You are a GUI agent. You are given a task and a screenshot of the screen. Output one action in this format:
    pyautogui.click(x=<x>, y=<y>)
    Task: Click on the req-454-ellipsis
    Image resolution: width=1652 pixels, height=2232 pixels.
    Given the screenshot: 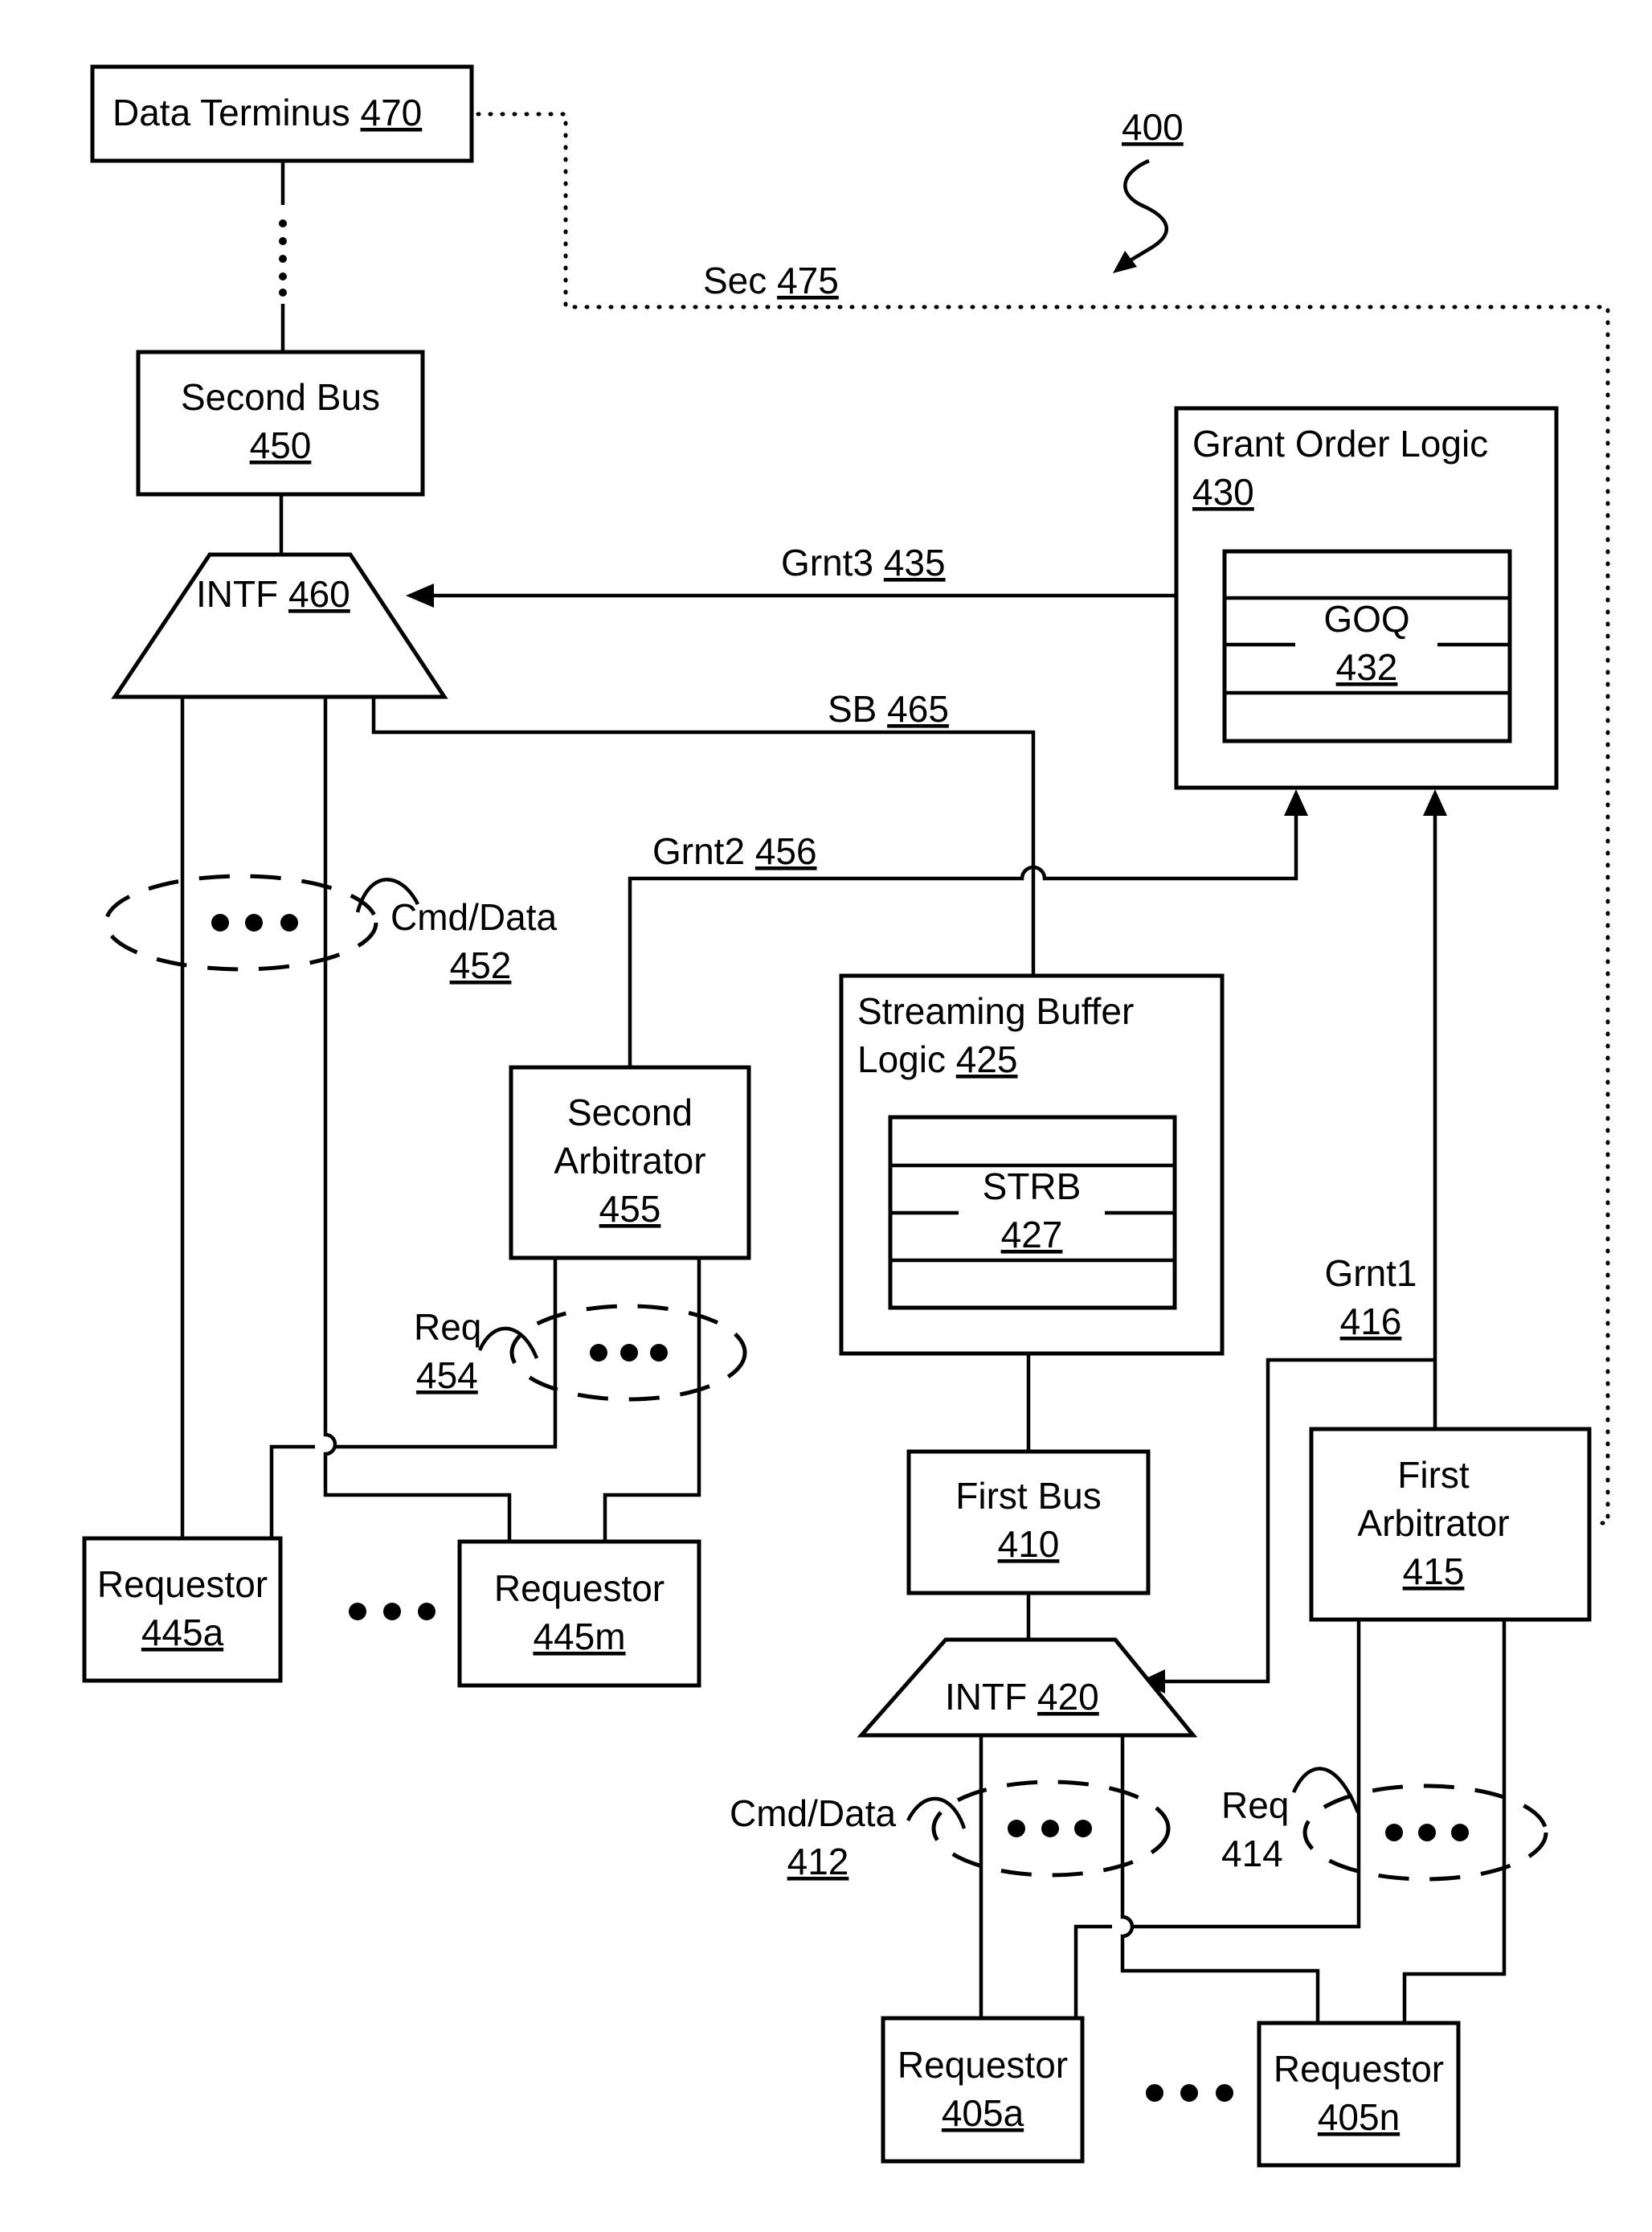 What is the action you would take?
    pyautogui.click(x=629, y=1353)
    